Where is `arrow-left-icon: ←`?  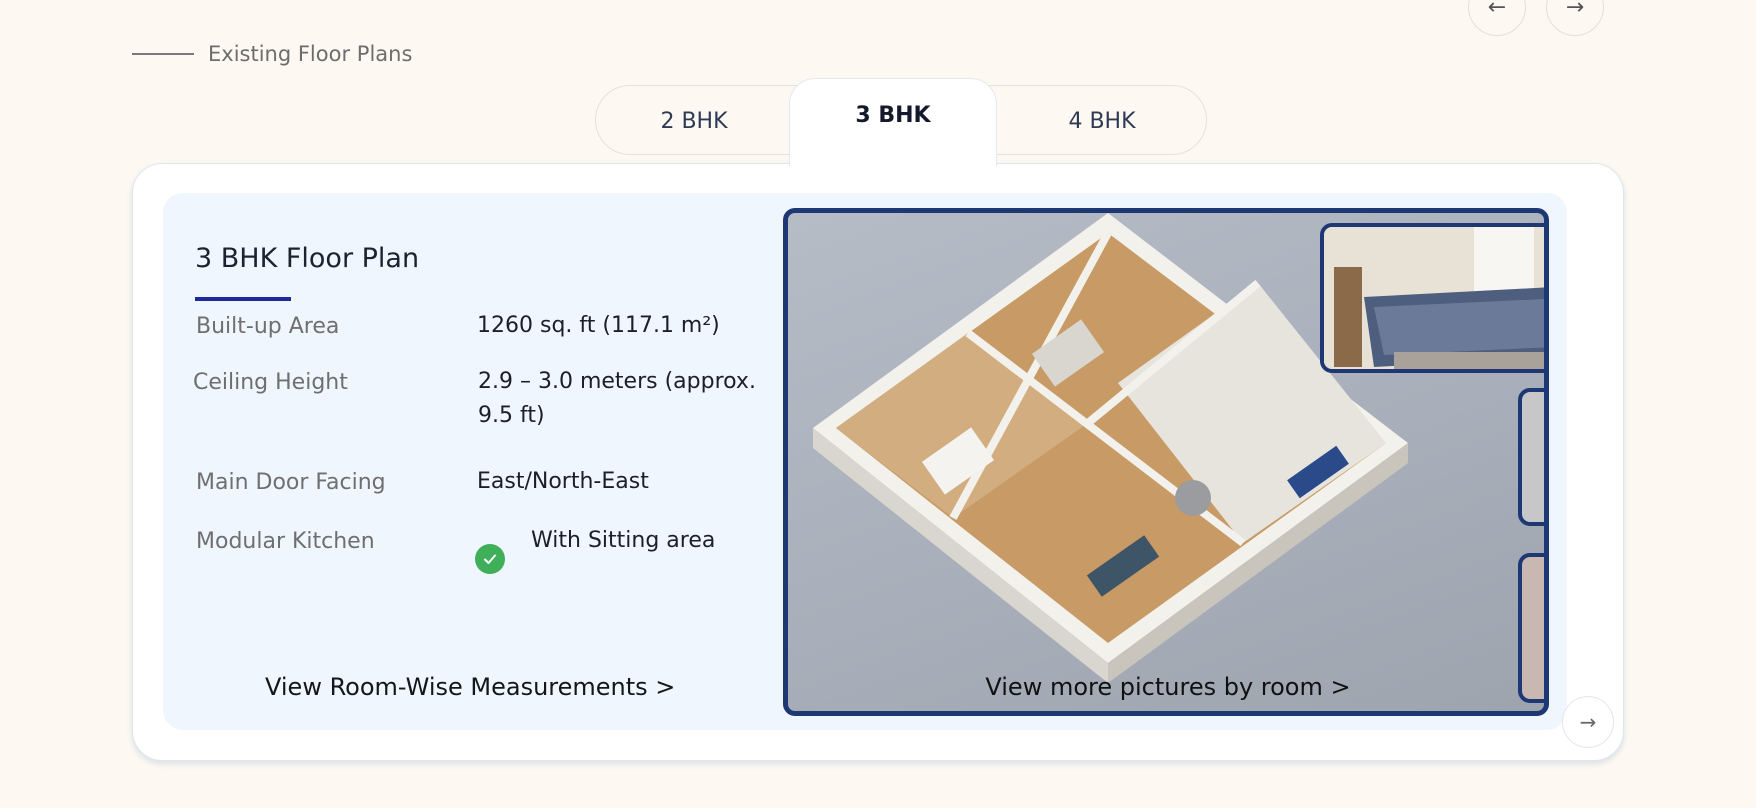 arrow-left-icon: ← is located at coordinates (1497, 10).